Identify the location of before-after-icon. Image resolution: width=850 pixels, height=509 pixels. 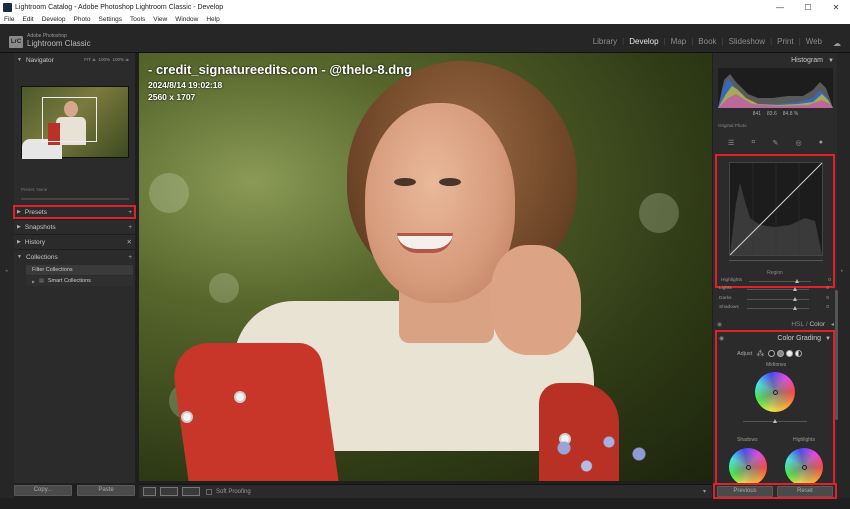
(191, 491).